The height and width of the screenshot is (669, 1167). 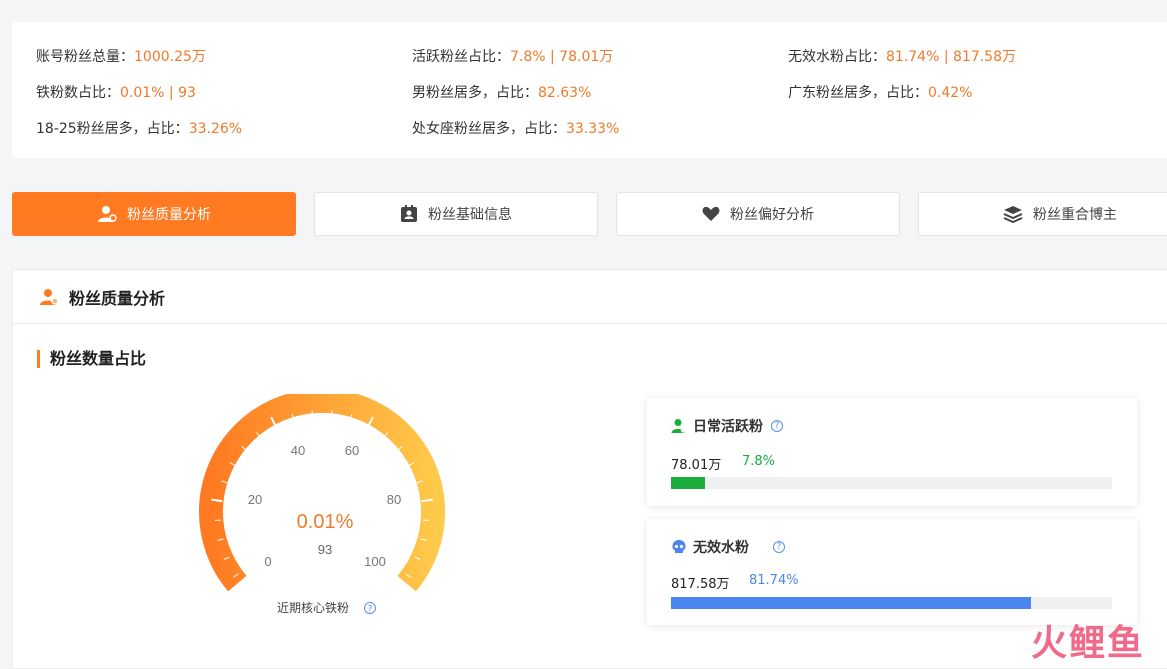 I want to click on heart-icon, so click(x=711, y=214).